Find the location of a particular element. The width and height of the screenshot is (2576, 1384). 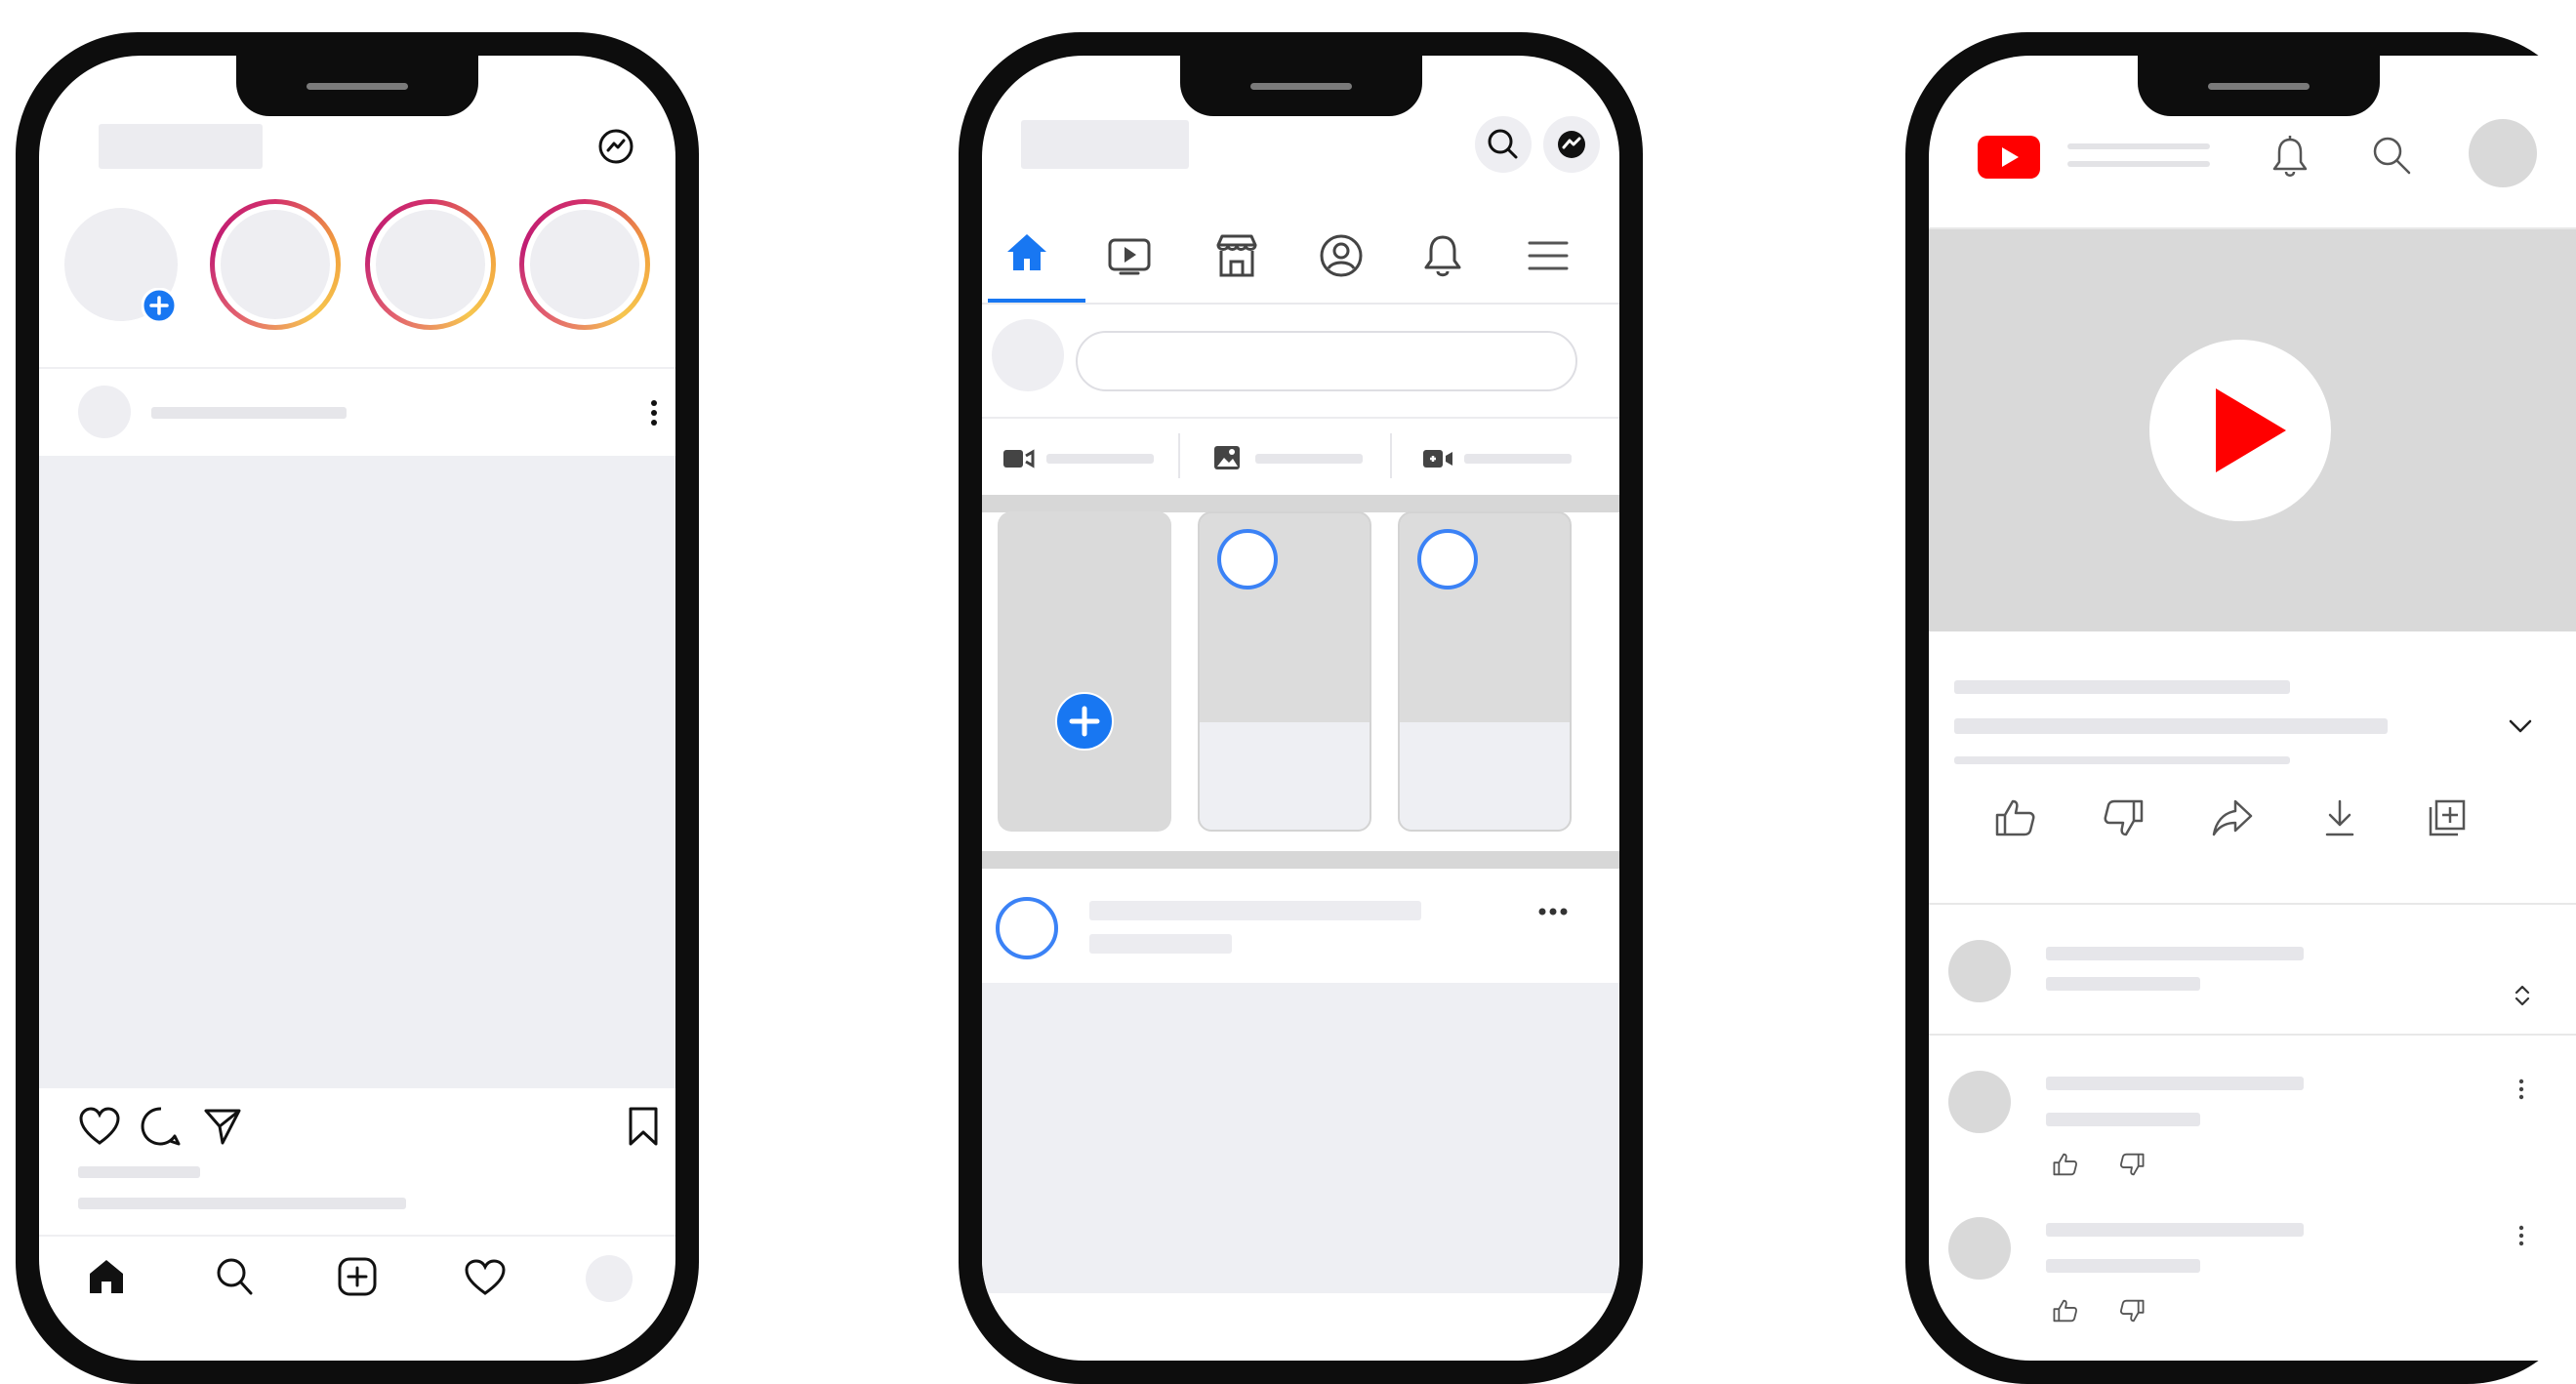

video-views-placeholder is located at coordinates (2122, 760).